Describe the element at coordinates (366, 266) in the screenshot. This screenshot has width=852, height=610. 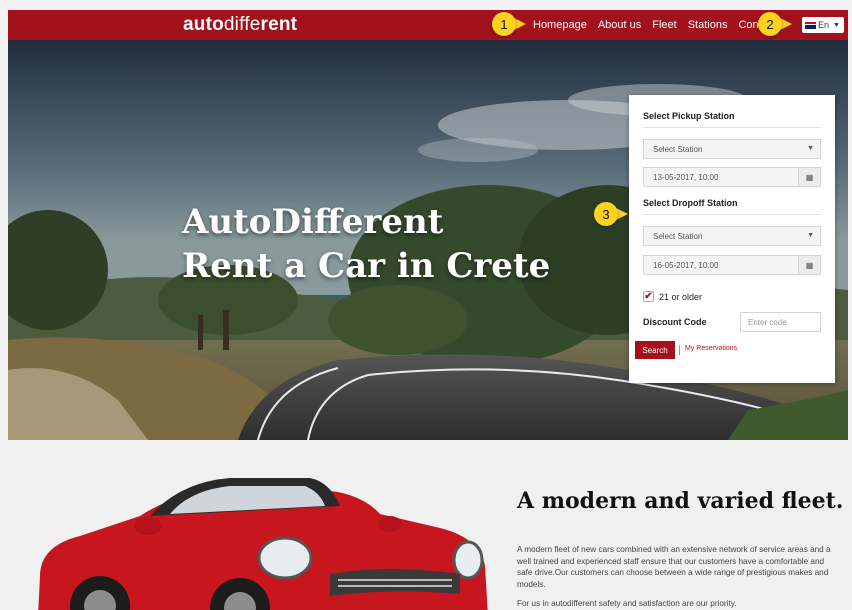
I see `hero-title-line-2: Rent a Car in Crete` at that location.